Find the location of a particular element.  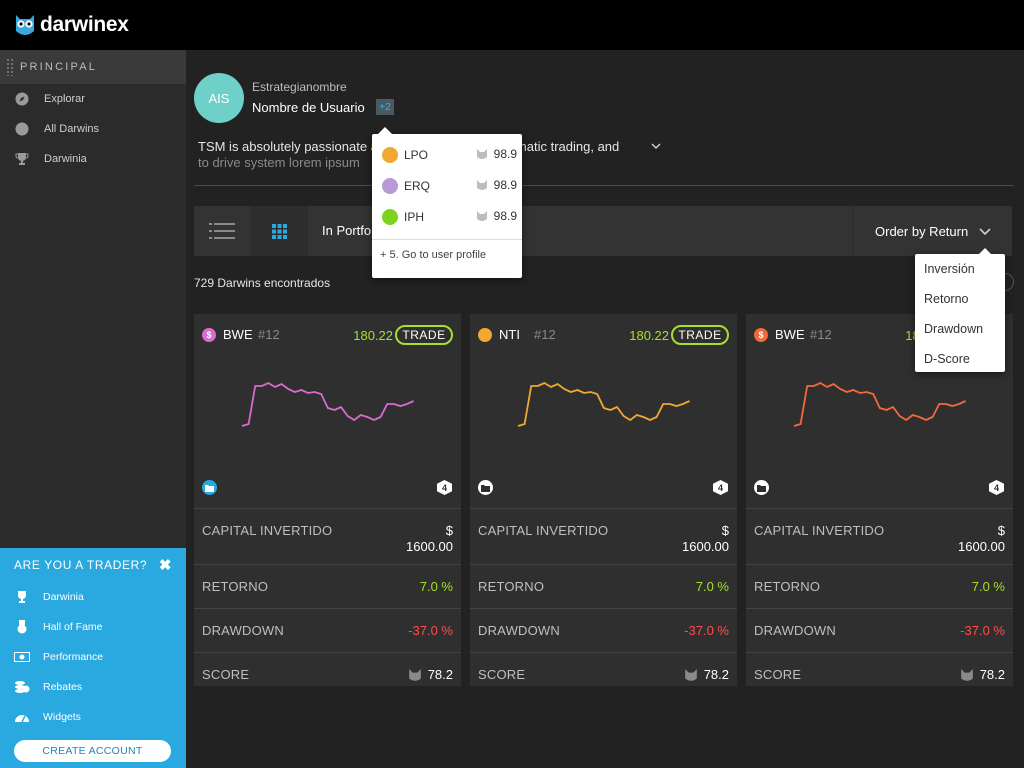

list-view-button is located at coordinates (222, 231).